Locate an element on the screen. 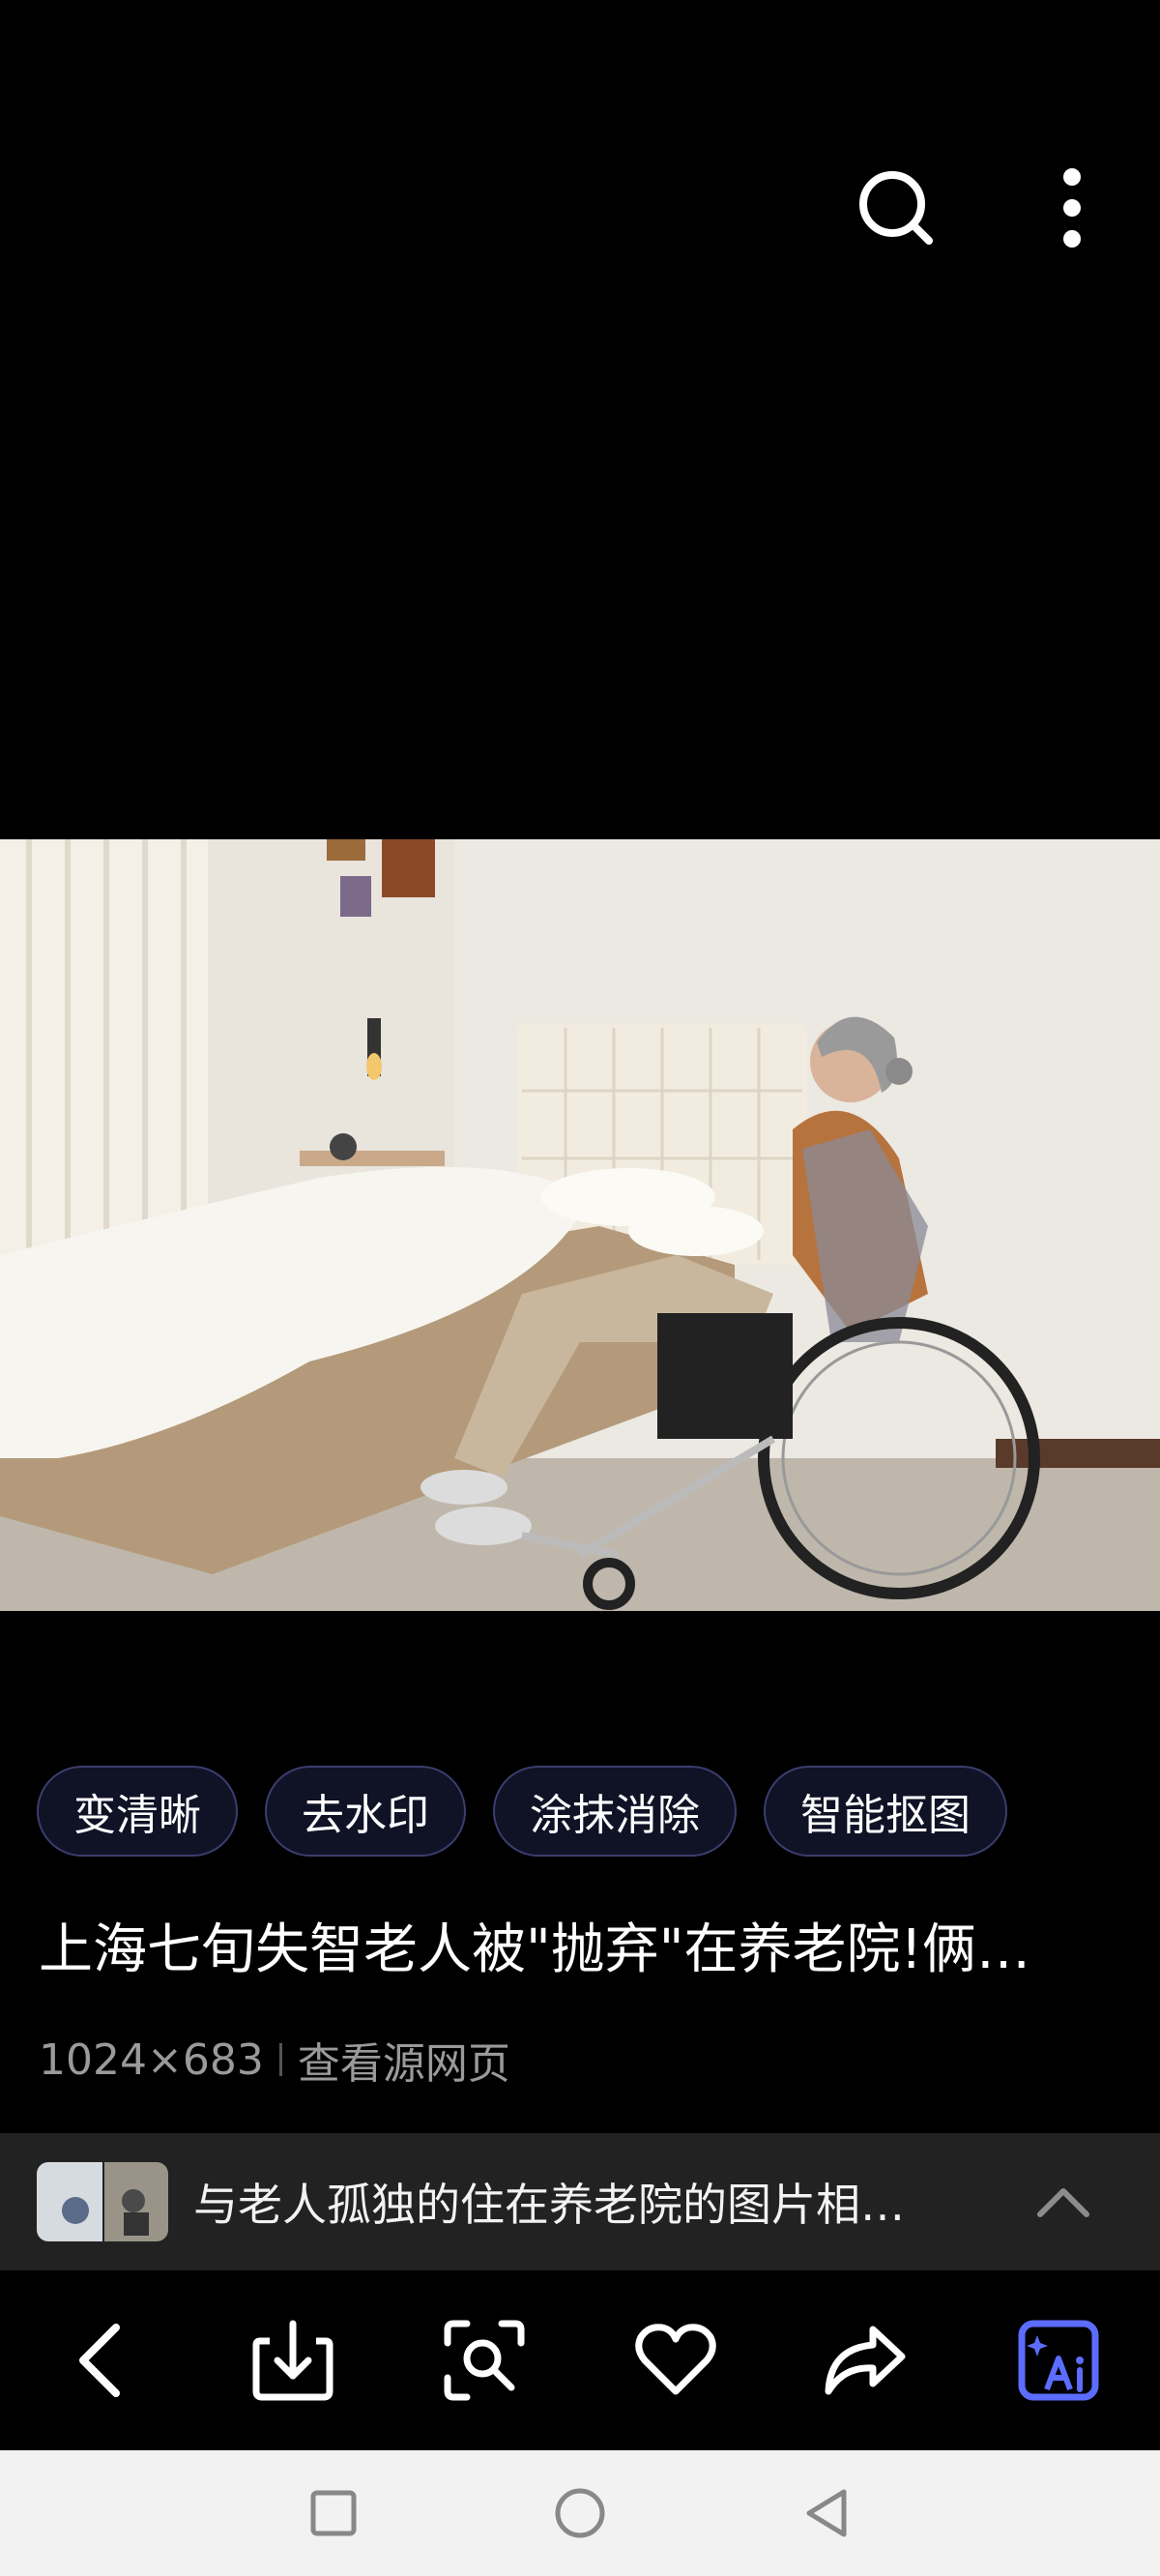 The width and height of the screenshot is (1160, 2576). smart-cutout-chip: 智能抠图 is located at coordinates (885, 1811).